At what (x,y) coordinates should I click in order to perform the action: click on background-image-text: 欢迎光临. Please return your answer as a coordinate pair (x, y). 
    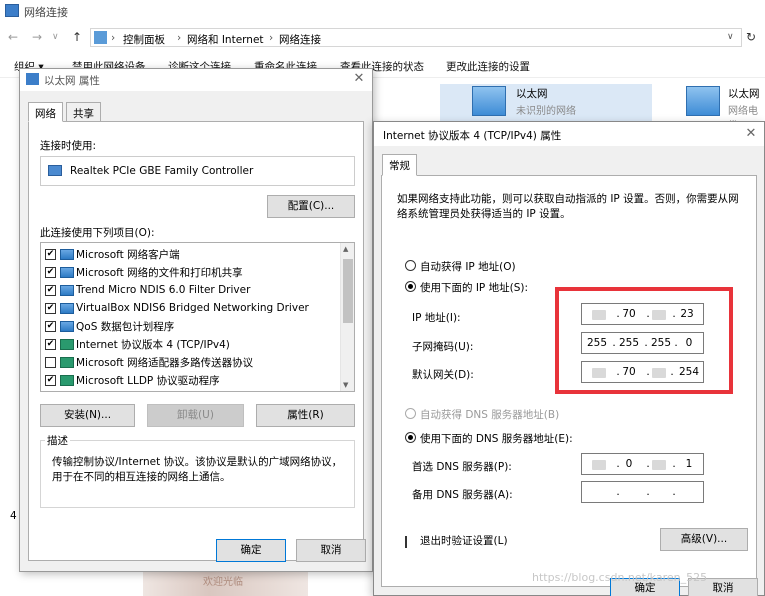
    Looking at the image, I should click on (223, 582).